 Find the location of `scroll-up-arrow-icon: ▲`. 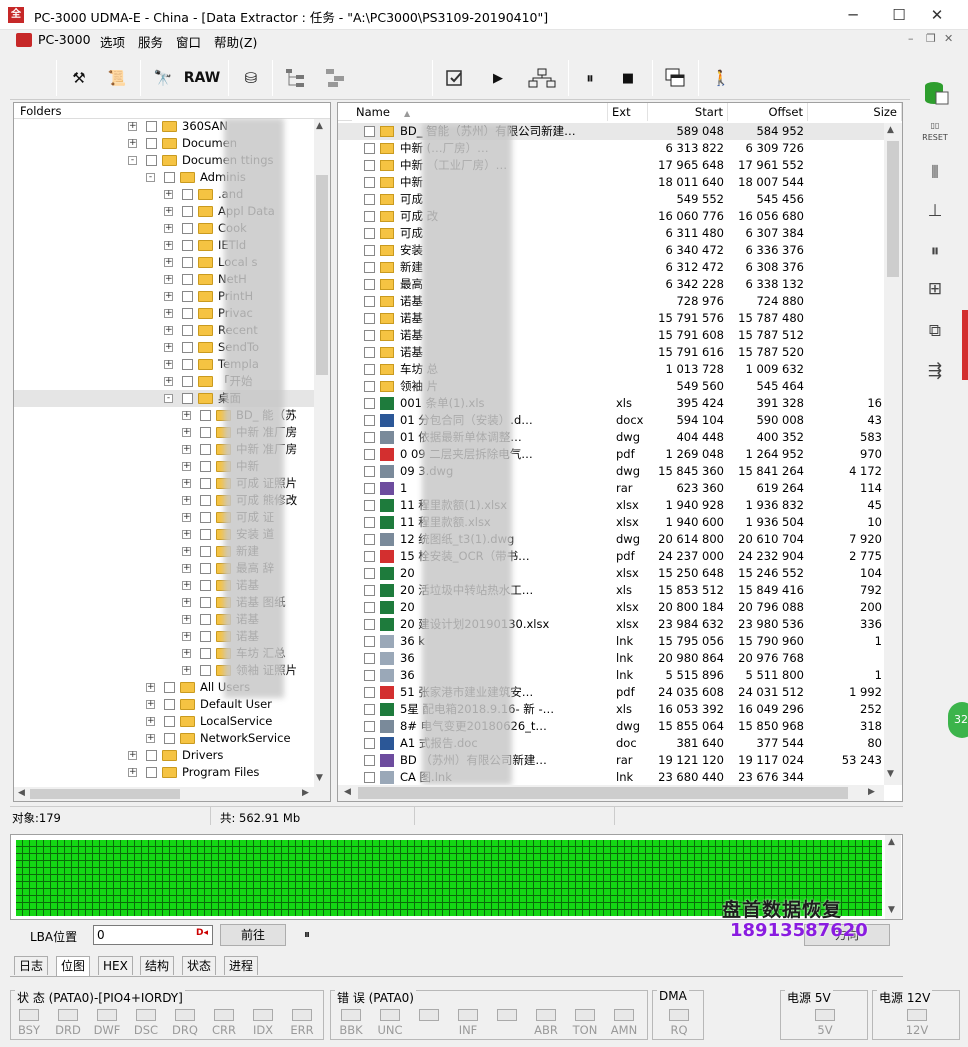

scroll-up-arrow-icon: ▲ is located at coordinates (890, 130).